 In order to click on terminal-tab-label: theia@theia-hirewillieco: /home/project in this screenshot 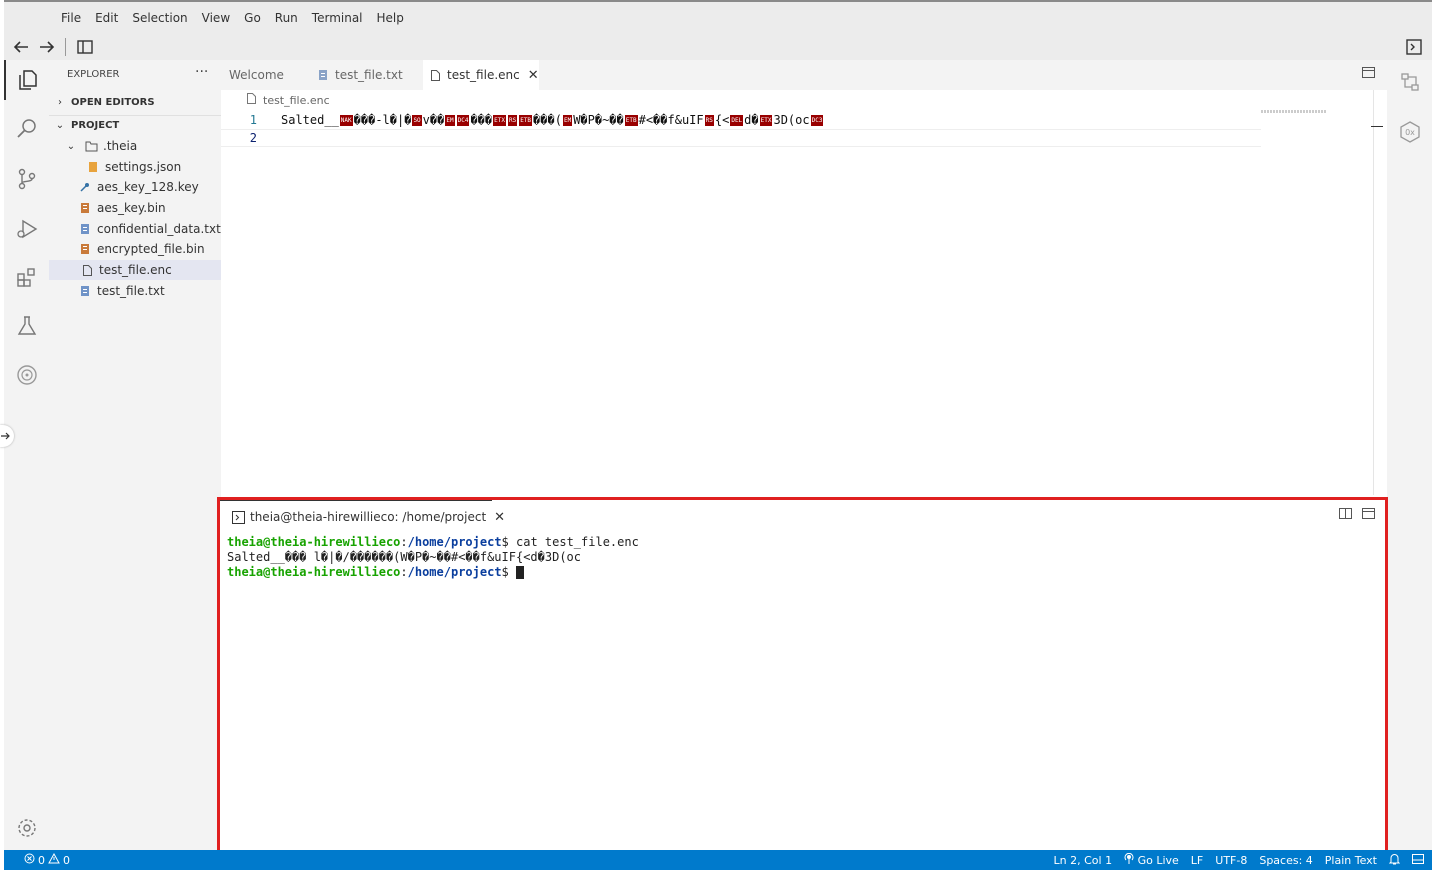, I will do `click(368, 517)`.